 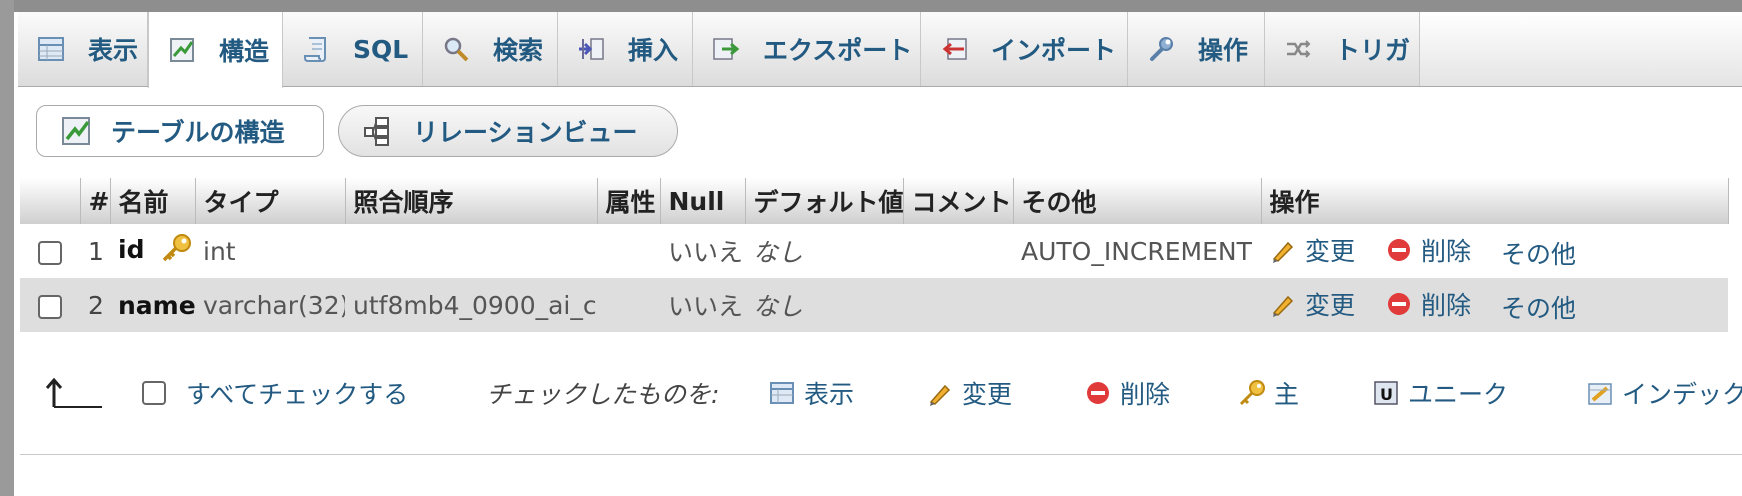 I want to click on tab-label: 表示, so click(x=113, y=50).